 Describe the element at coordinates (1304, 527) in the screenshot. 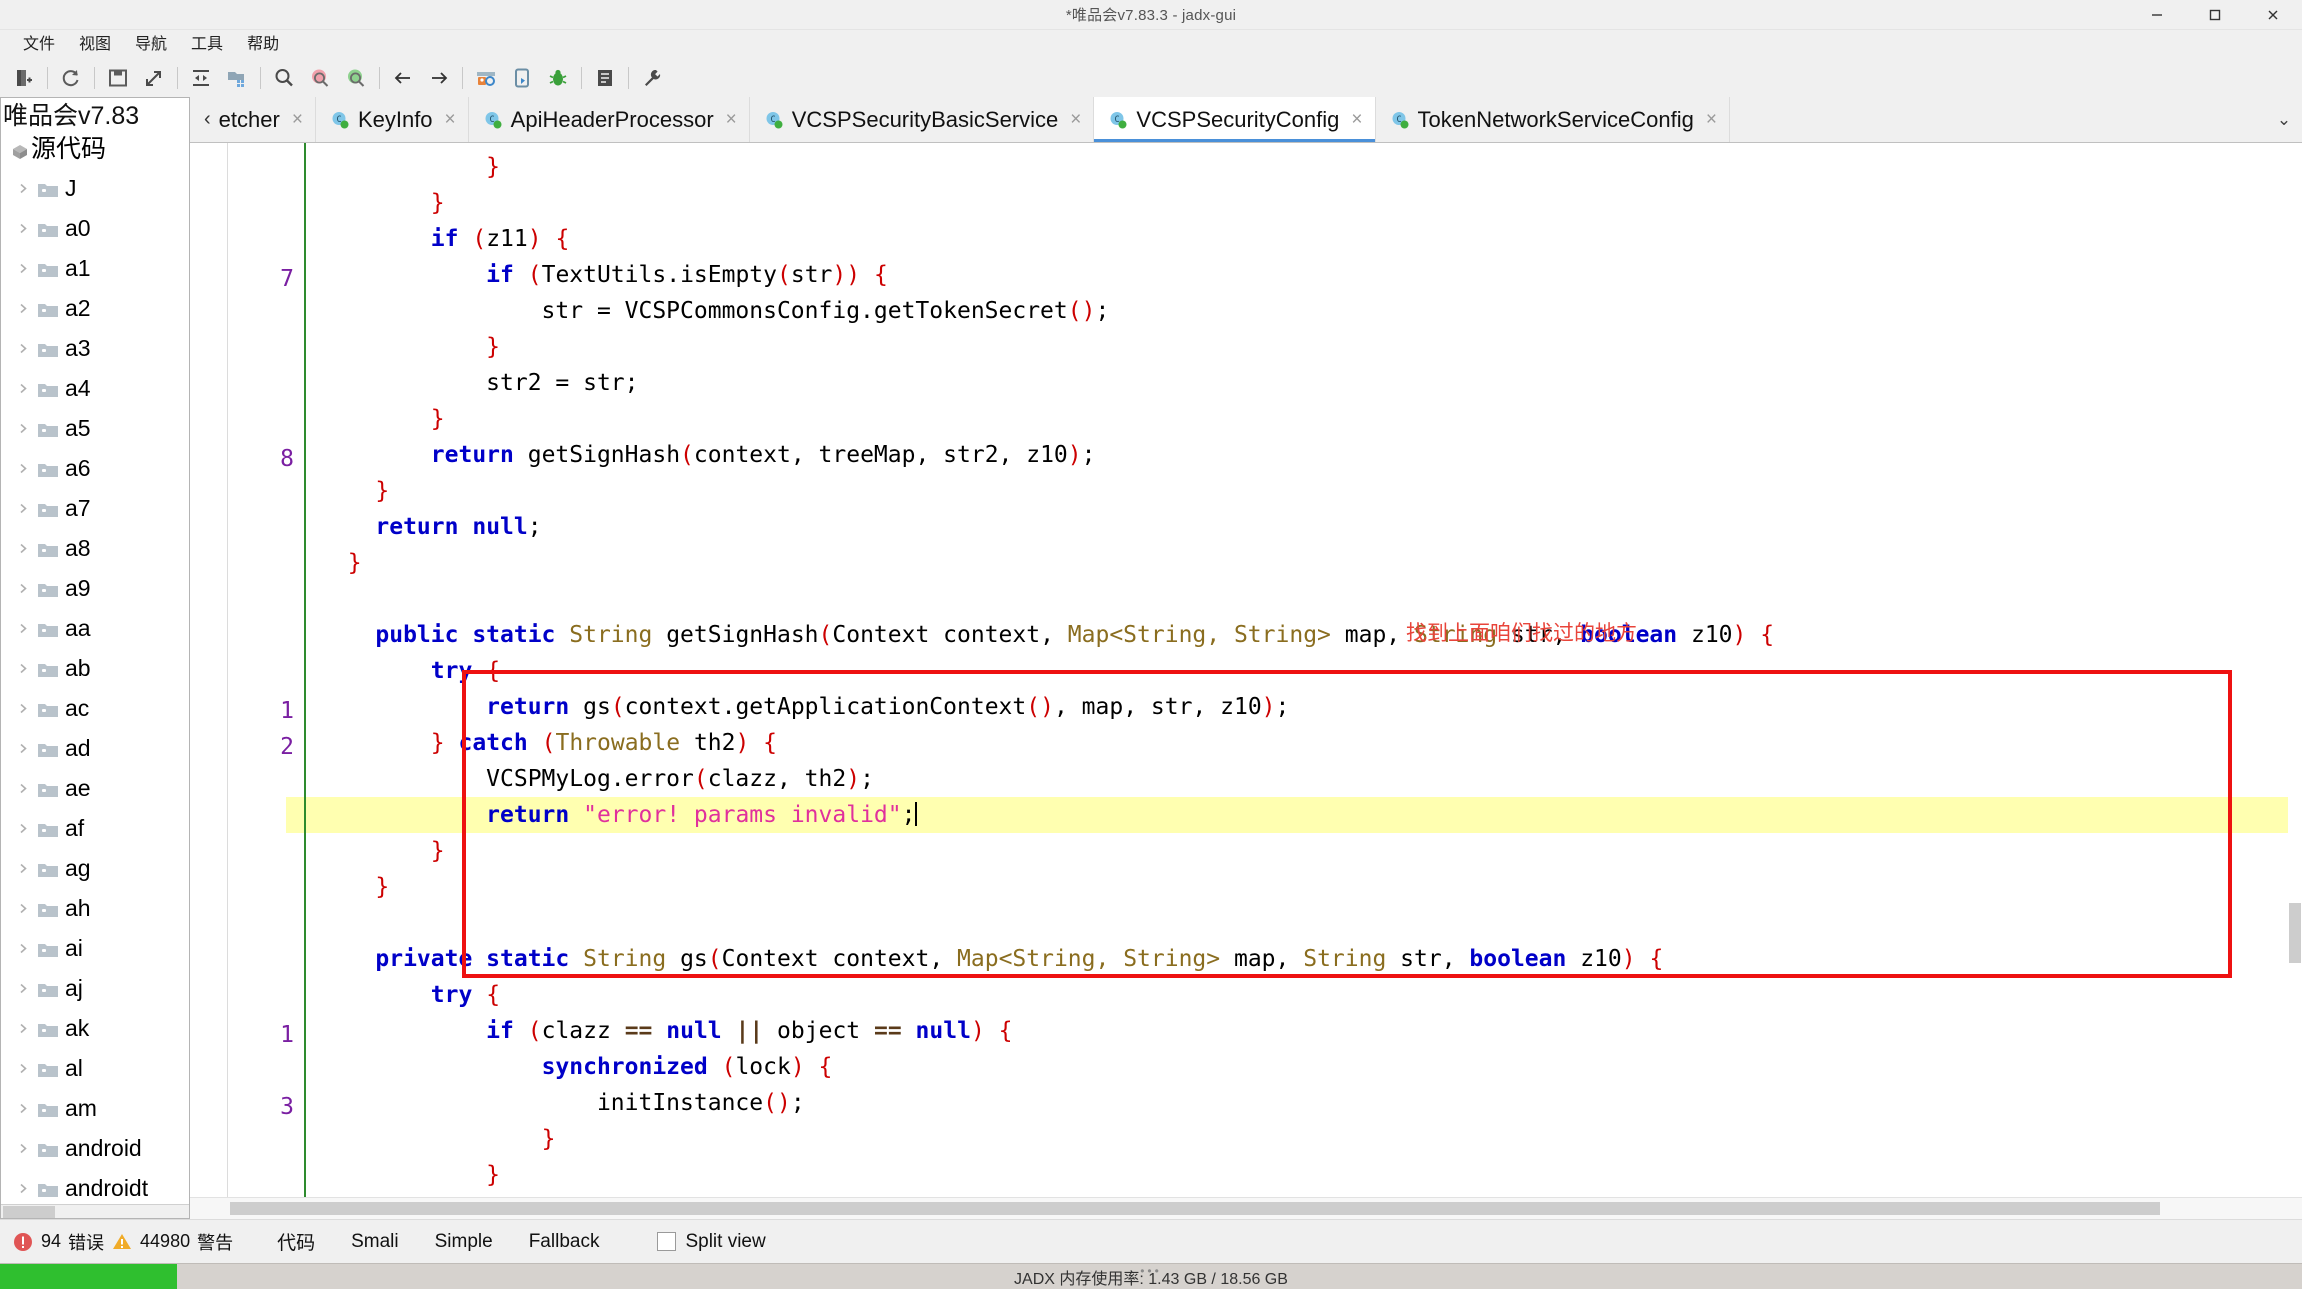

I see `code-line: return null;` at that location.